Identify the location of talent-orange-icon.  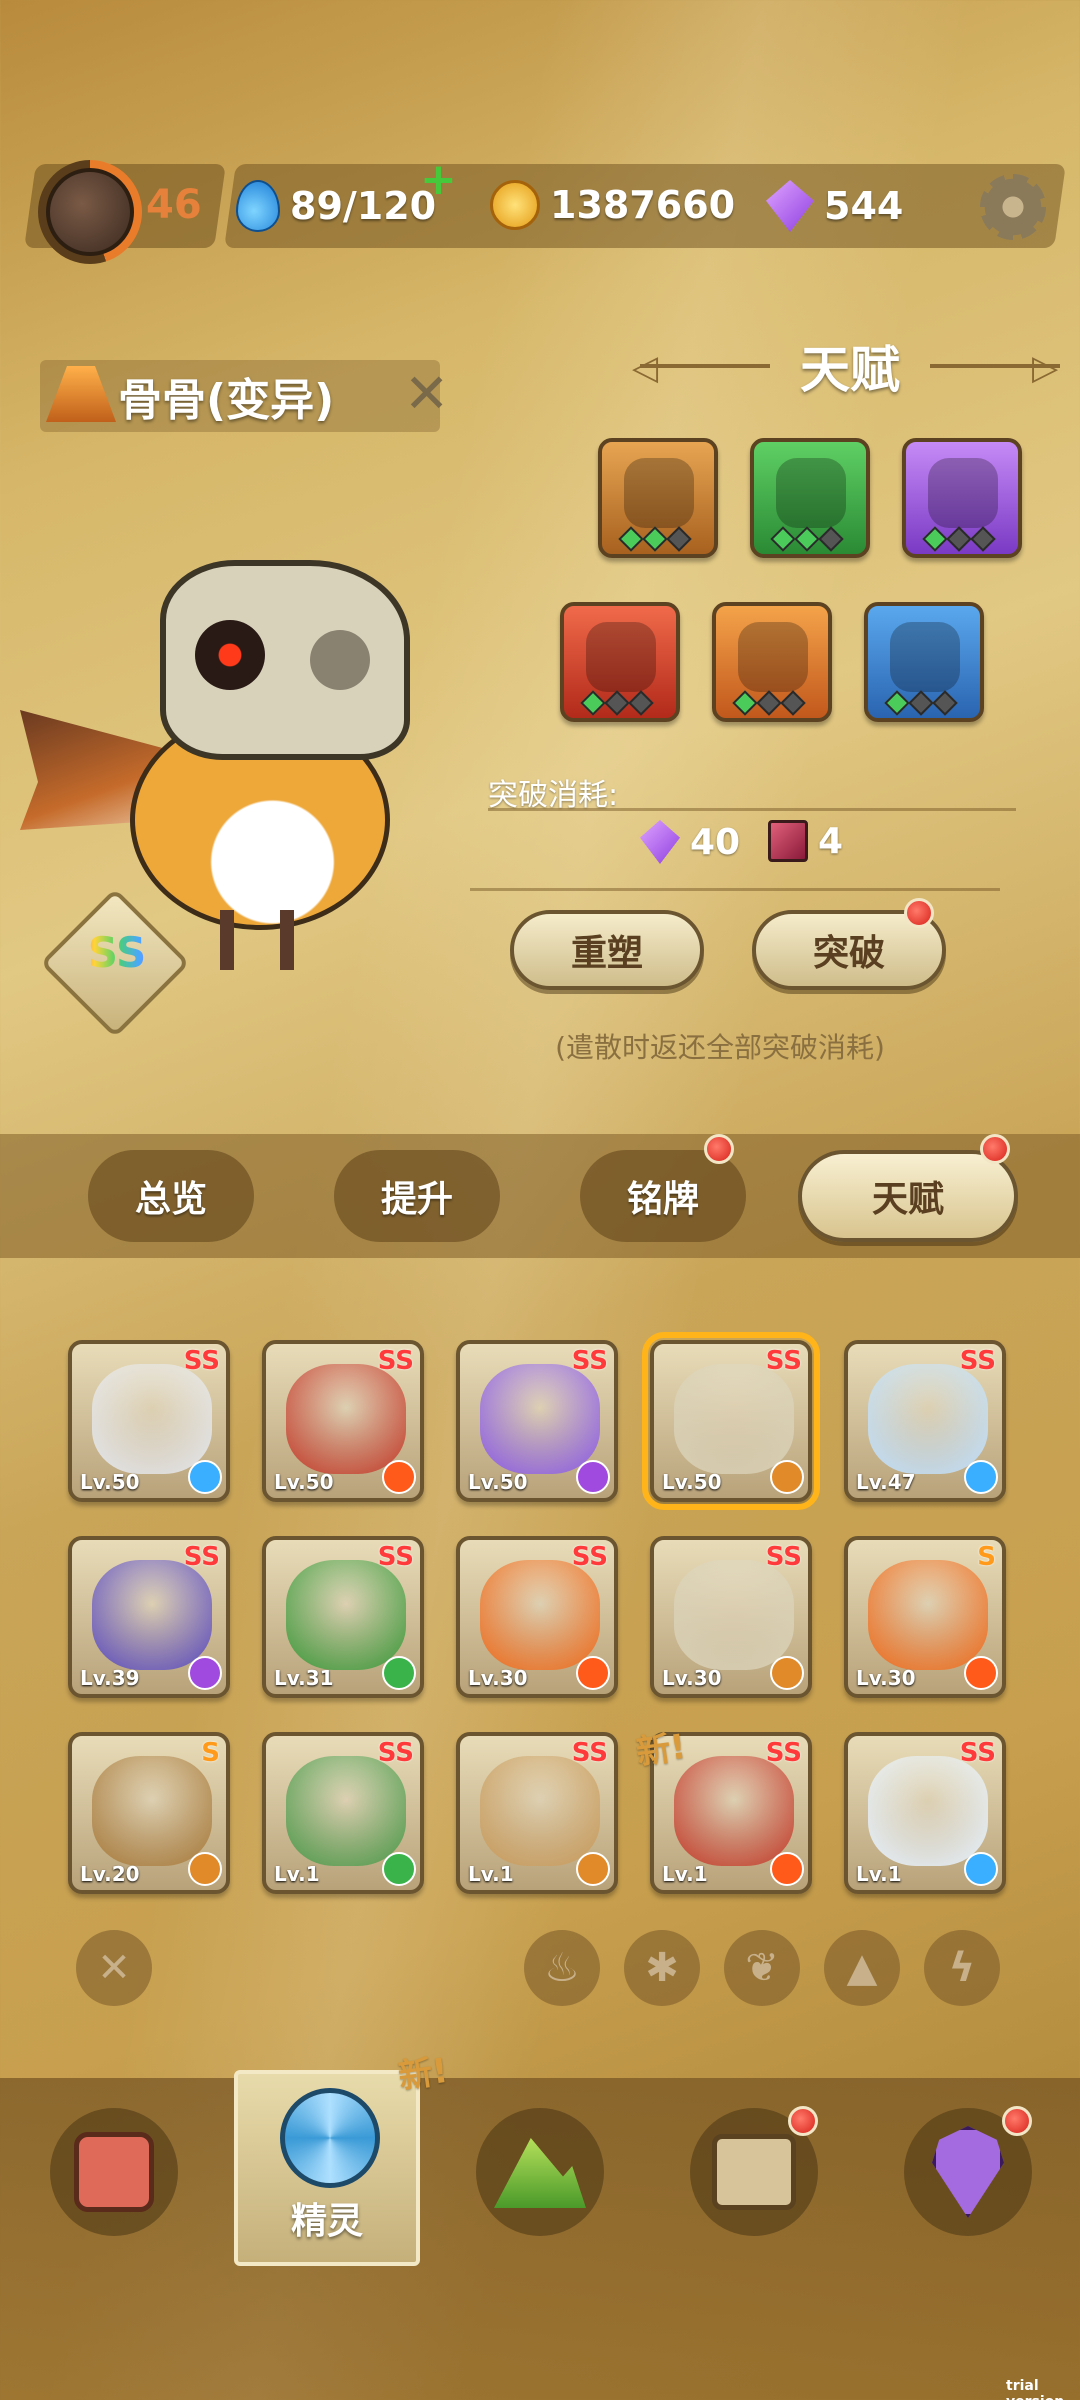
(658, 498).